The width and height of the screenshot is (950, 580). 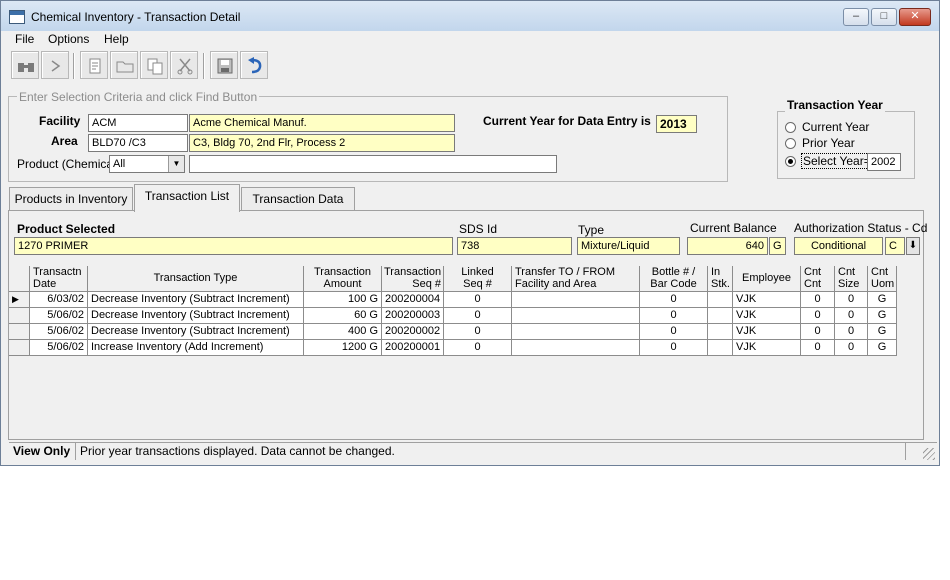 I want to click on col-header-amount: Transaction Amount, so click(x=343, y=279).